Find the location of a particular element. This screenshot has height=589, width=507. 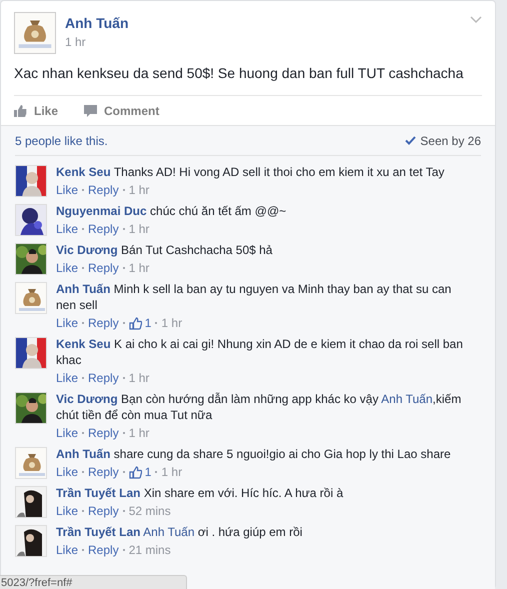

seen-count: Seen by 26 is located at coordinates (450, 141).